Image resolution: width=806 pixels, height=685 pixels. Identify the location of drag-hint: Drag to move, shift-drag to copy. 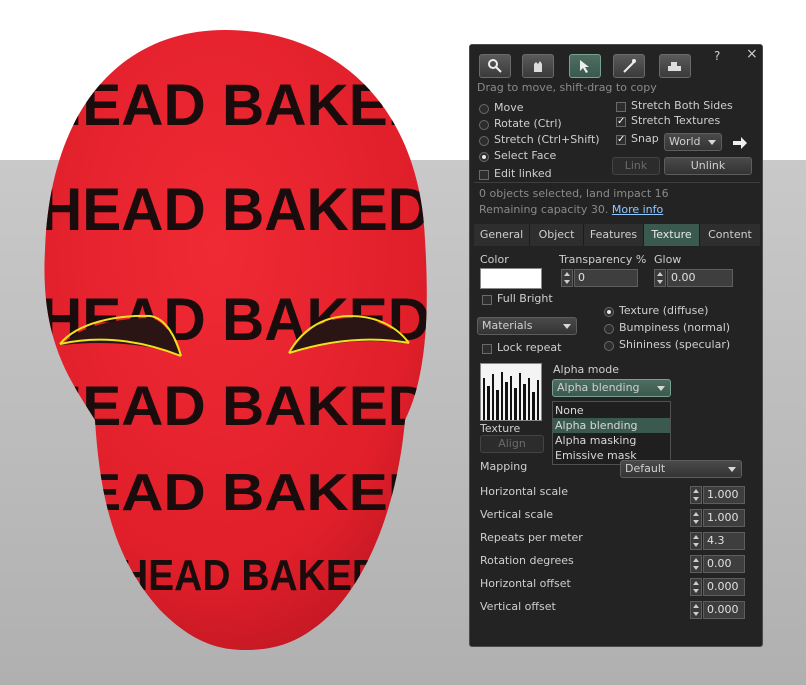
(567, 87).